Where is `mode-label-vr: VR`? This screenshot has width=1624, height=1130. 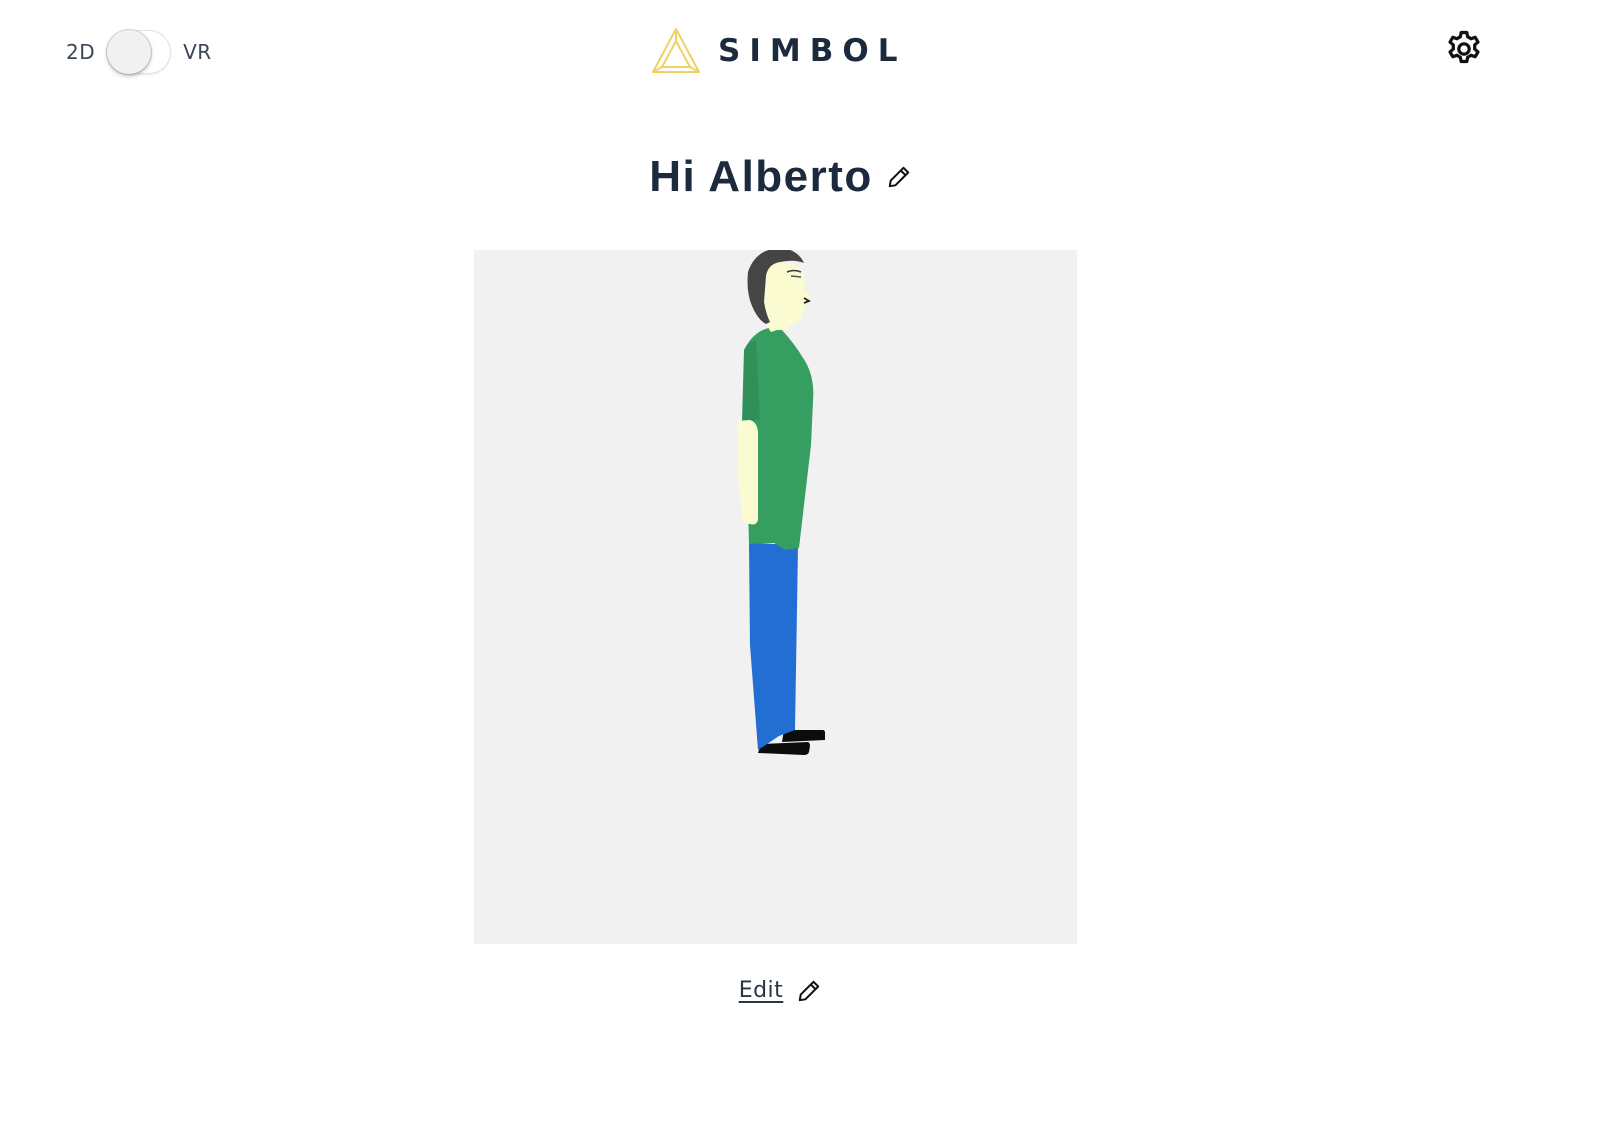 mode-label-vr: VR is located at coordinates (197, 52).